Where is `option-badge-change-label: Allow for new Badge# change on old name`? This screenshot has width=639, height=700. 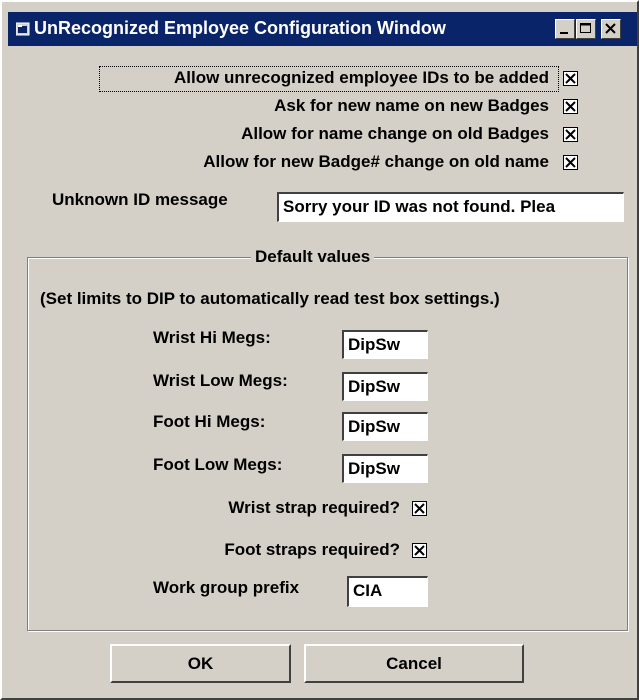
option-badge-change-label: Allow for new Badge# change on old name is located at coordinates (376, 161).